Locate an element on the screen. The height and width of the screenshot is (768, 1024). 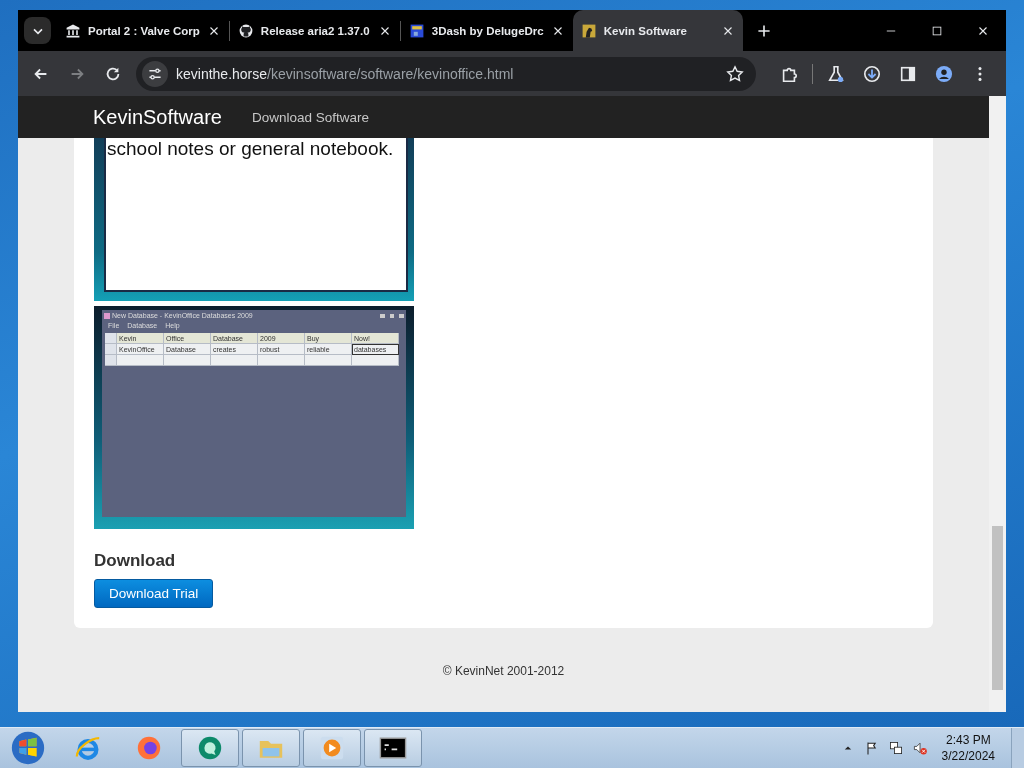
browser-tab: Portal 2 : Valve Corp is located at coordinates (143, 30).